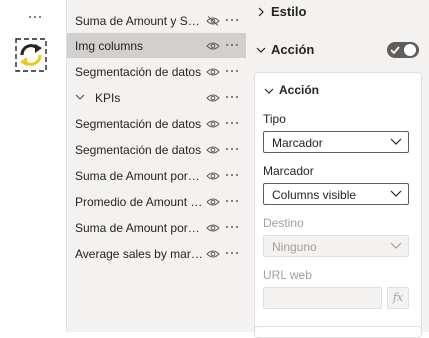  Describe the element at coordinates (294, 247) in the screenshot. I see `dropdown-value: Ninguno` at that location.